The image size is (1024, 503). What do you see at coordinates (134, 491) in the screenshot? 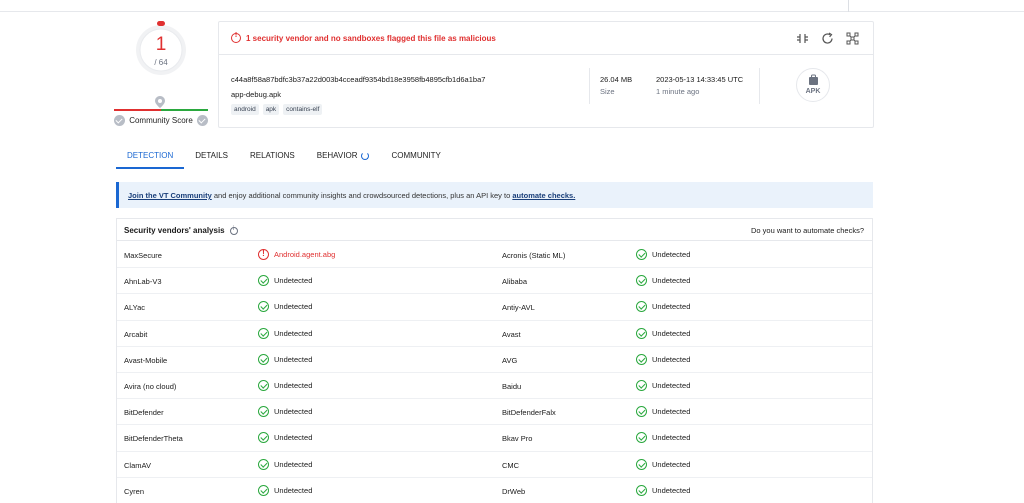
I see `vendor-name: Cyren` at bounding box center [134, 491].